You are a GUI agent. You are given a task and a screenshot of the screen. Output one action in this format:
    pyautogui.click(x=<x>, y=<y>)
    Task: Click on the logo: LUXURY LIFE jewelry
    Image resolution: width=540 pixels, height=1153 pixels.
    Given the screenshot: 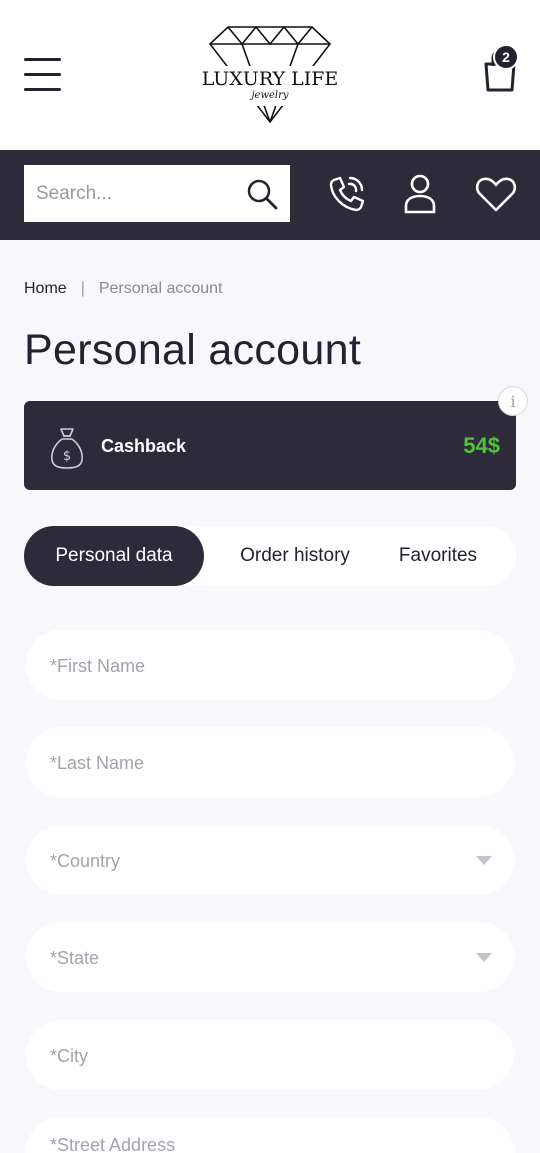 What is the action you would take?
    pyautogui.click(x=270, y=74)
    